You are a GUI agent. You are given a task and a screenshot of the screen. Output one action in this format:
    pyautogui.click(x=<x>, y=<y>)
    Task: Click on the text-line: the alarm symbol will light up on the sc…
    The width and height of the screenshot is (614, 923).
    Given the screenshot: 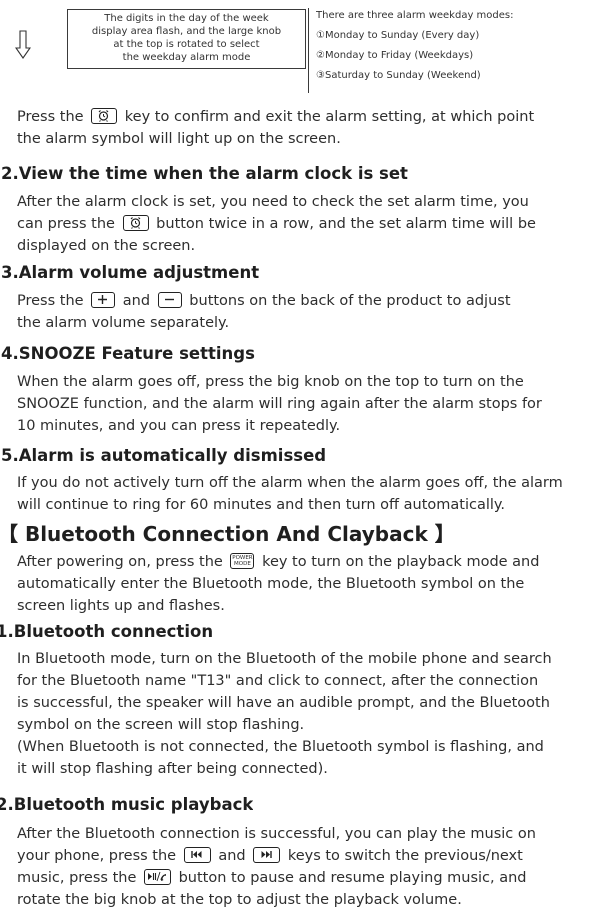 What is the action you would take?
    pyautogui.click(x=179, y=139)
    